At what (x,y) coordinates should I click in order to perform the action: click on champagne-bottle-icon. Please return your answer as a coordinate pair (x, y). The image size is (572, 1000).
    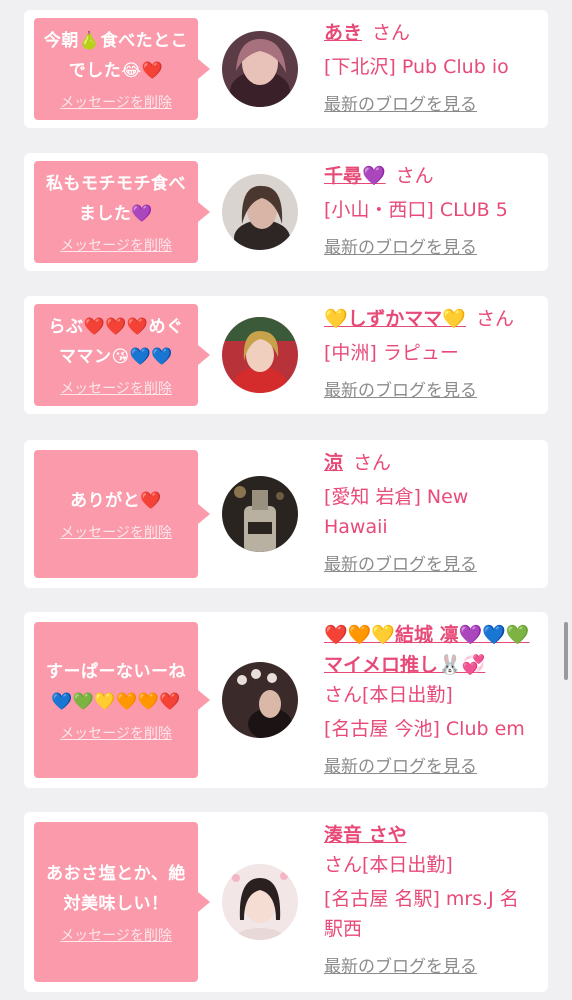
    Looking at the image, I should click on (260, 514).